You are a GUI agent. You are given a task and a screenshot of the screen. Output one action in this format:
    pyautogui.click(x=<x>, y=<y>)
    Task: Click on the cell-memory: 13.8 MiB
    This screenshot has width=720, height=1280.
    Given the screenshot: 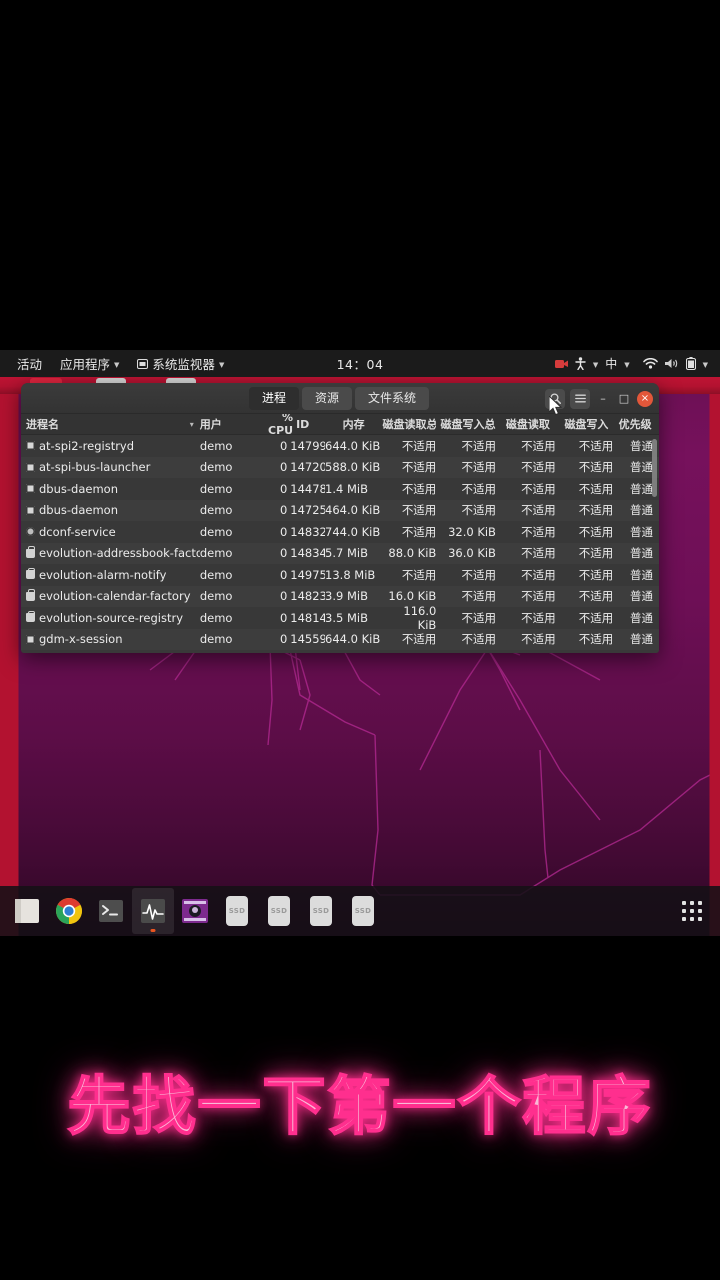 What is the action you would take?
    pyautogui.click(x=350, y=574)
    